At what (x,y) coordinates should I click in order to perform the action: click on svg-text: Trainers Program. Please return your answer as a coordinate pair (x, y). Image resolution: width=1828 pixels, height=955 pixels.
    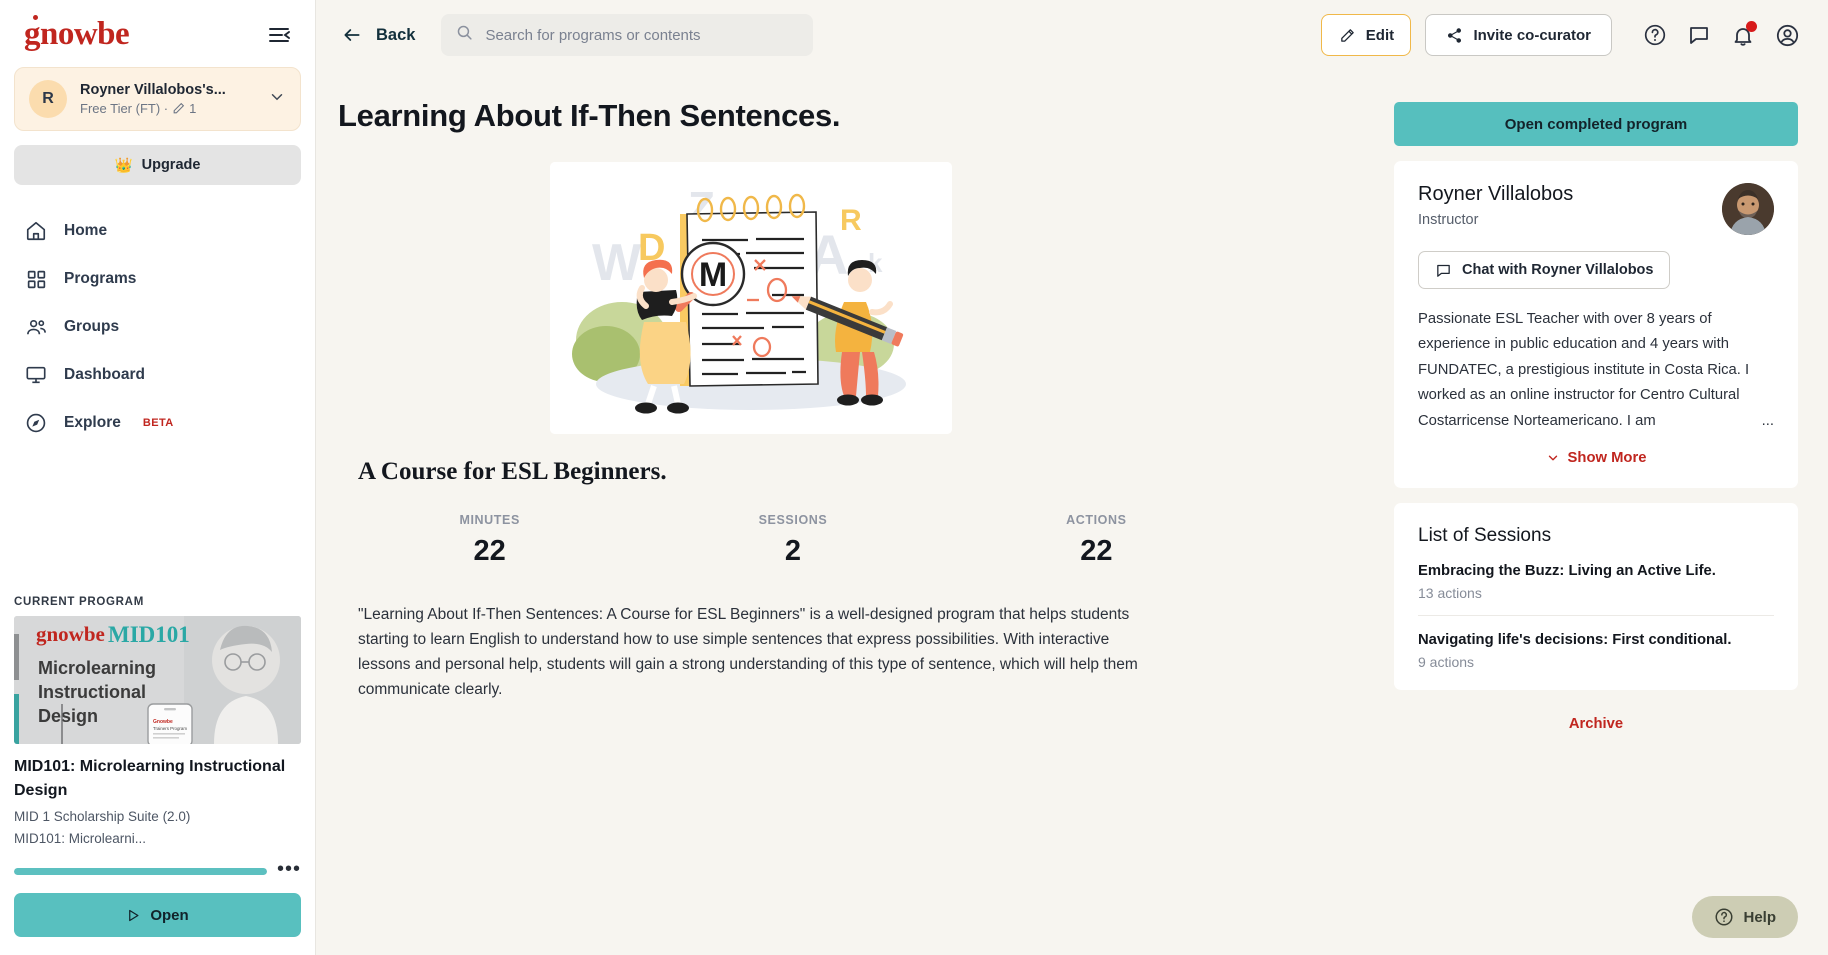
    Looking at the image, I should click on (170, 728).